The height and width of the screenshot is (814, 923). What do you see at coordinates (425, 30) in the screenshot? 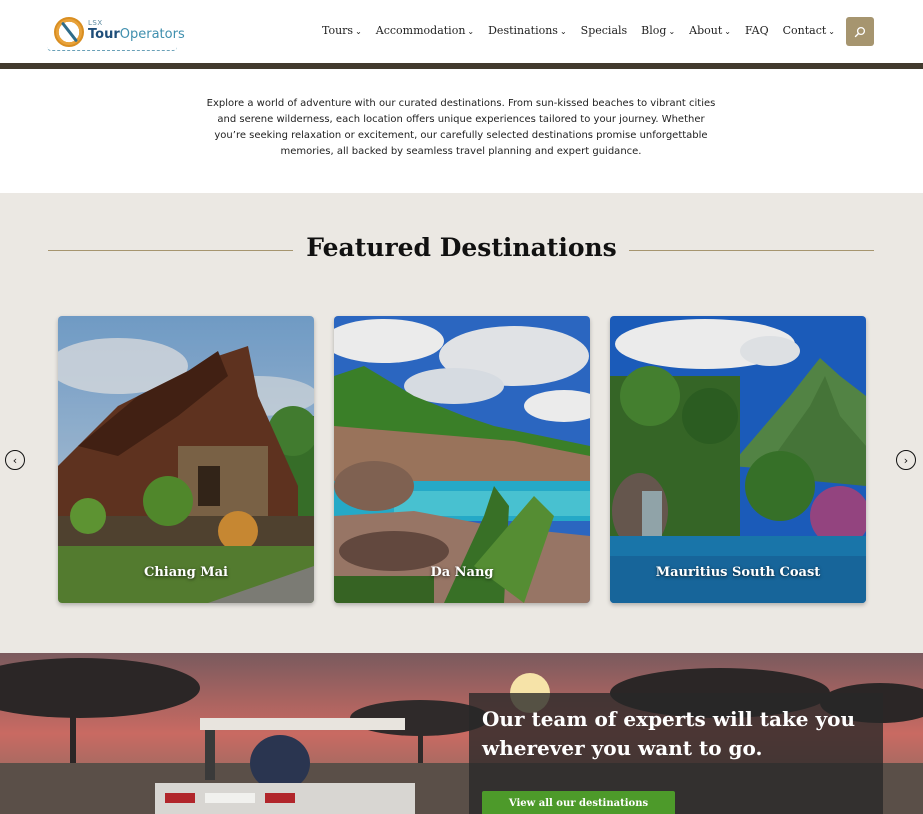
I see `nav-item-accommodation: Accommodation ⌄` at bounding box center [425, 30].